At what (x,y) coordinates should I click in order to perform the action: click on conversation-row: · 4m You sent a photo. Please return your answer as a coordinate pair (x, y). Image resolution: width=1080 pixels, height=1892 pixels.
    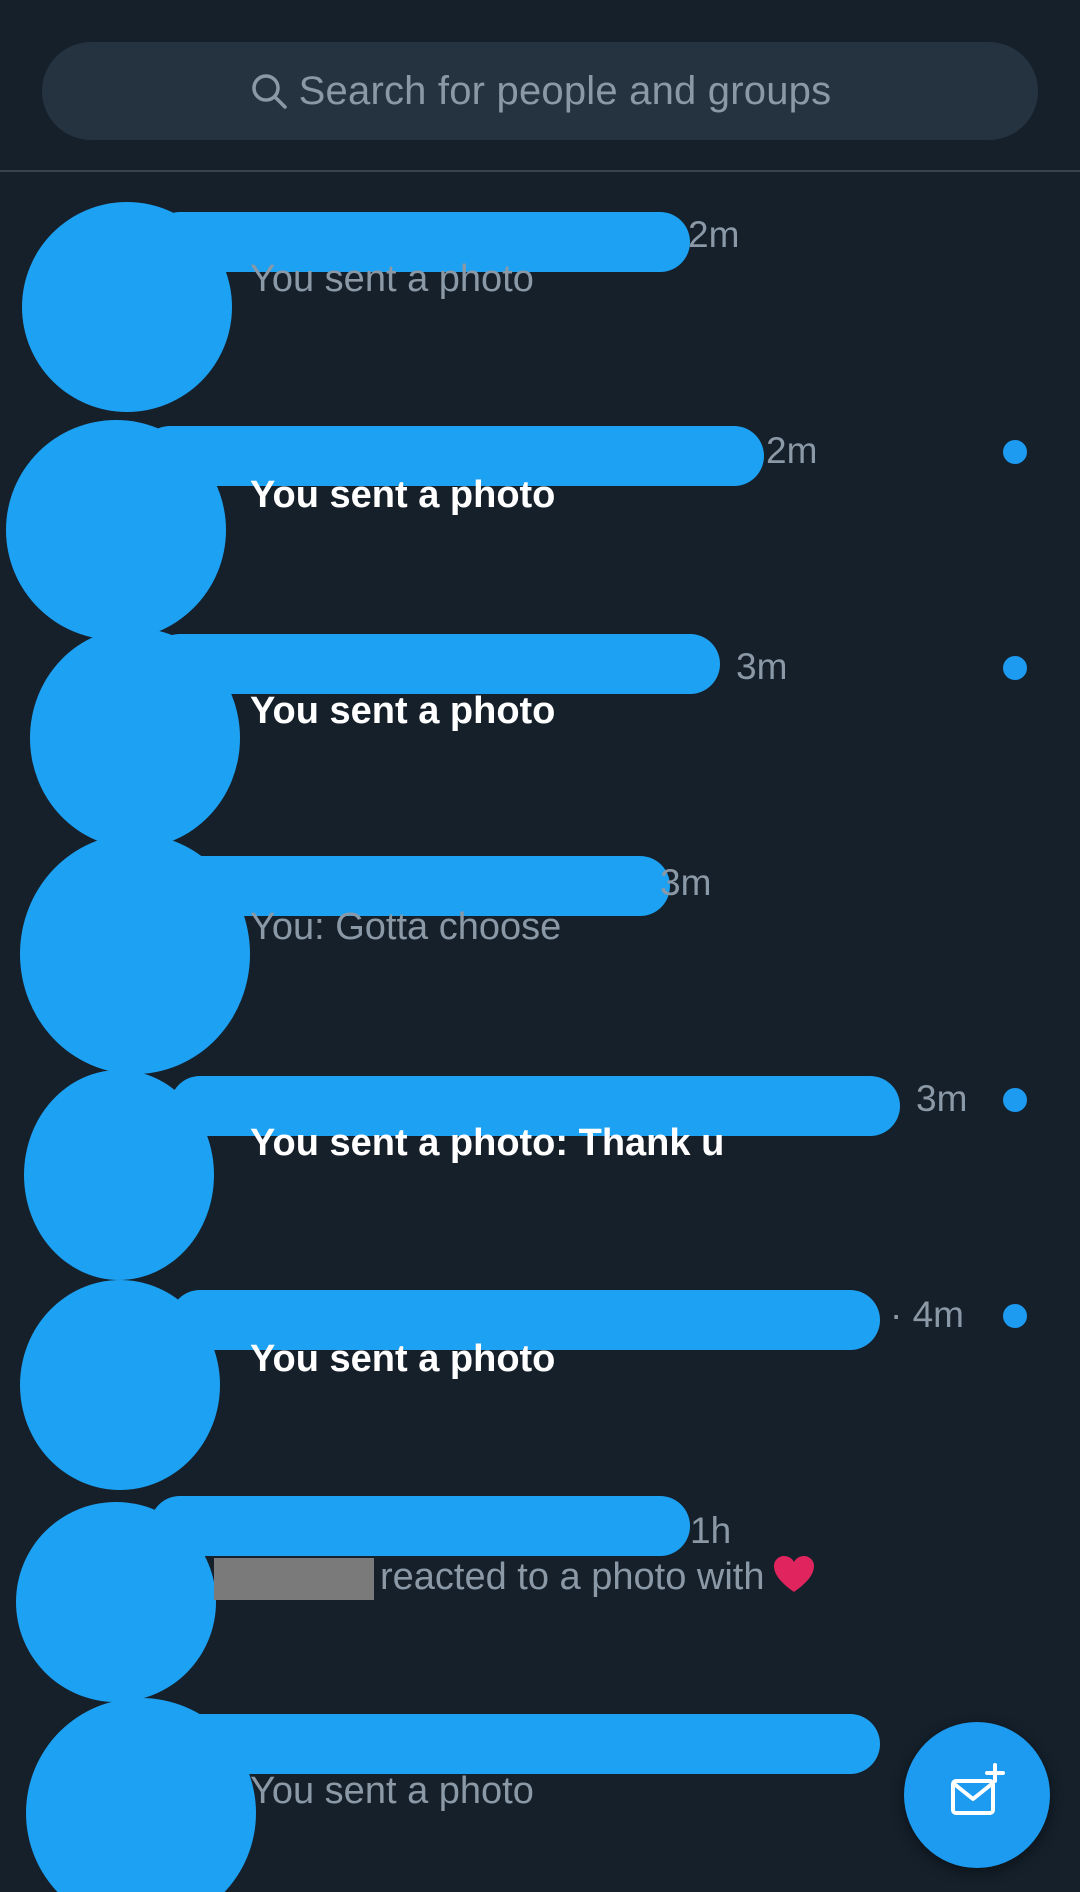
    Looking at the image, I should click on (540, 1373).